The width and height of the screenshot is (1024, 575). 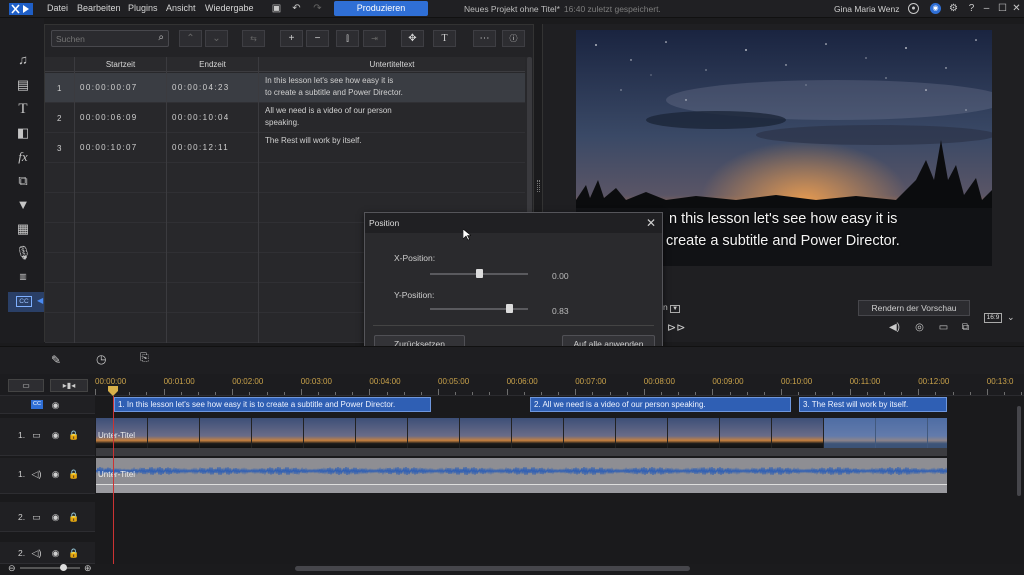 What do you see at coordinates (529, 147) in the screenshot?
I see `table-scrollbar` at bounding box center [529, 147].